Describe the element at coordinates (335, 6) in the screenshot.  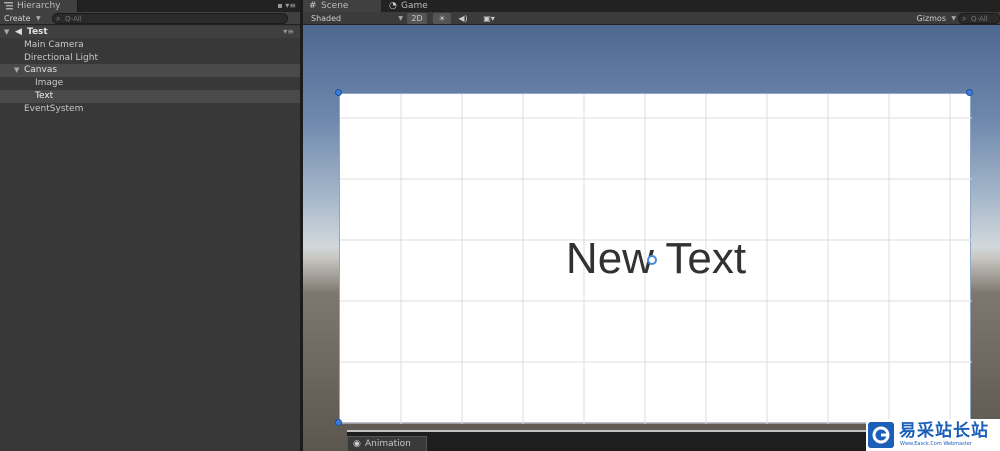
I see `tab-label: Scene` at that location.